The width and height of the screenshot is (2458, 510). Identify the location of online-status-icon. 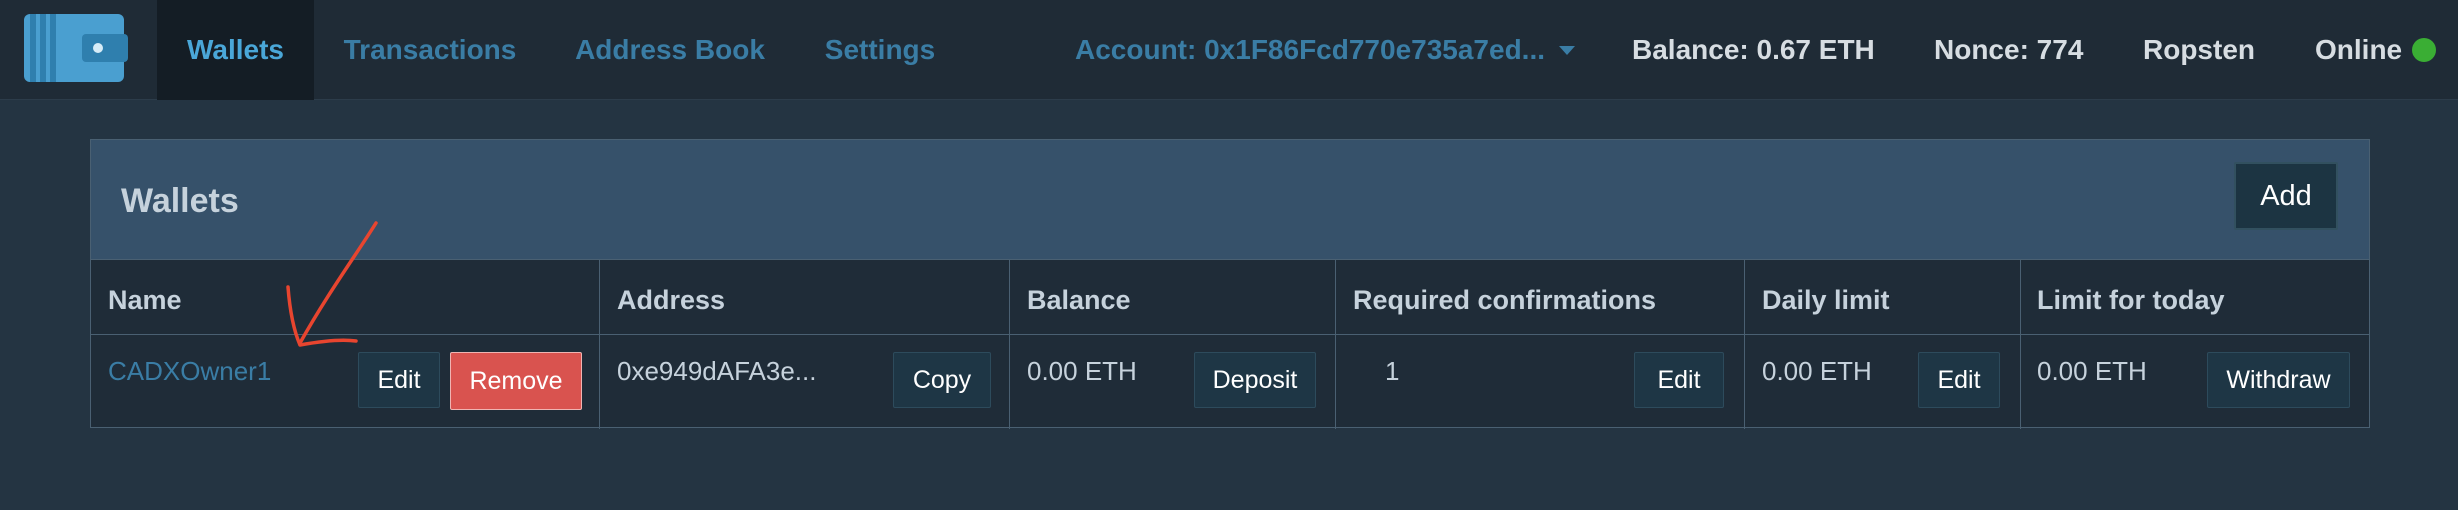
(2424, 50).